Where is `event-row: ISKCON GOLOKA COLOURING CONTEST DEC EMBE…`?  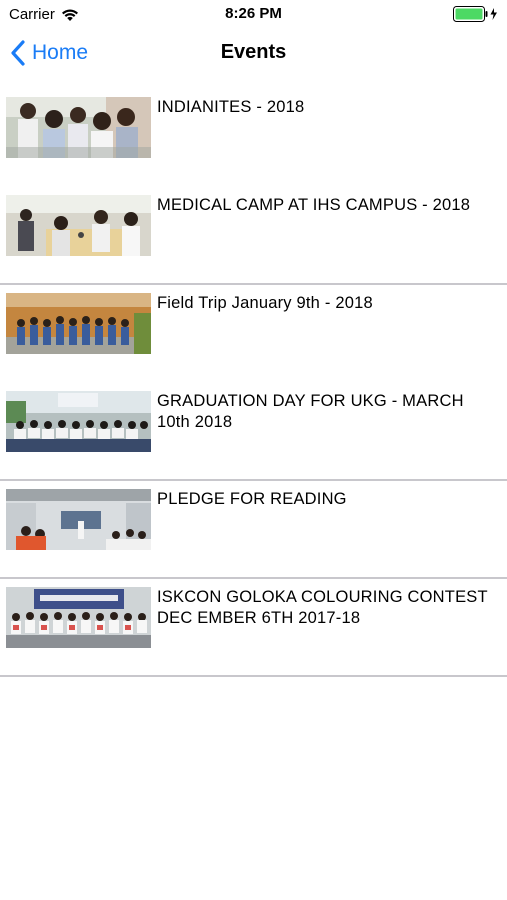
event-row: ISKCON GOLOKA COLOURING CONTEST DEC EMBE… is located at coordinates (253, 628).